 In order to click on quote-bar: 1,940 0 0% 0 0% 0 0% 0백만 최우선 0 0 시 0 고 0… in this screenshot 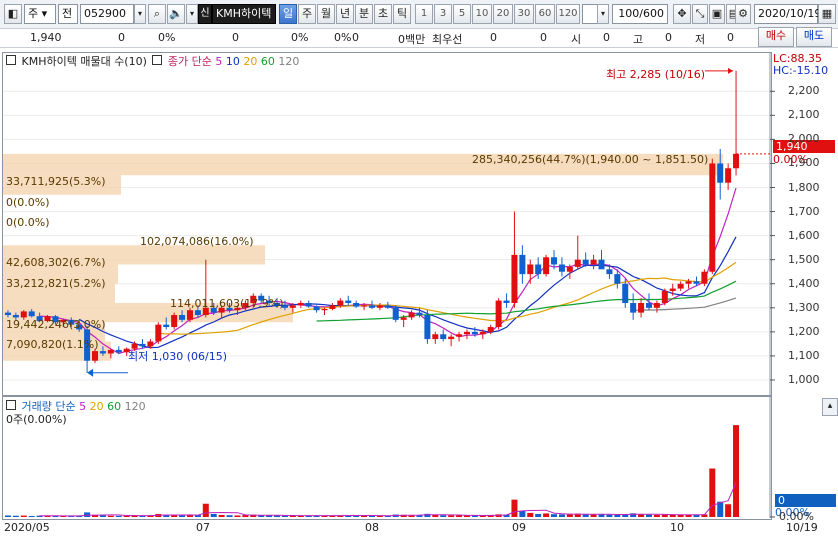, I will do `click(419, 37)`.